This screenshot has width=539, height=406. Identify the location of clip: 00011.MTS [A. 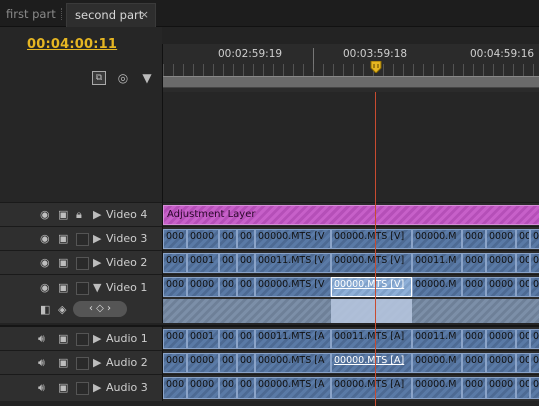
(293, 339).